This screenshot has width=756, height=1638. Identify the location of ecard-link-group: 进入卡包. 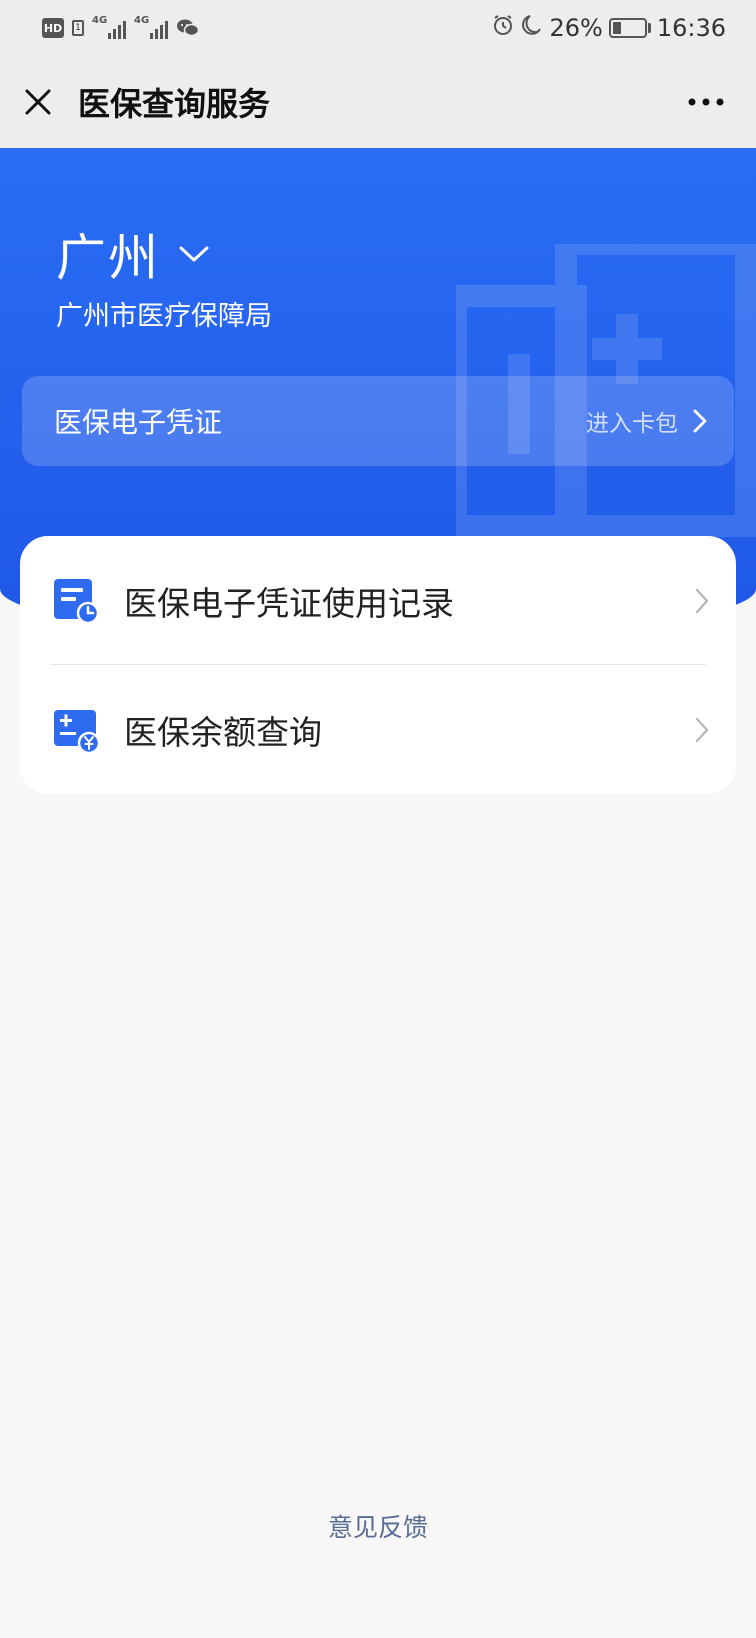
(647, 421).